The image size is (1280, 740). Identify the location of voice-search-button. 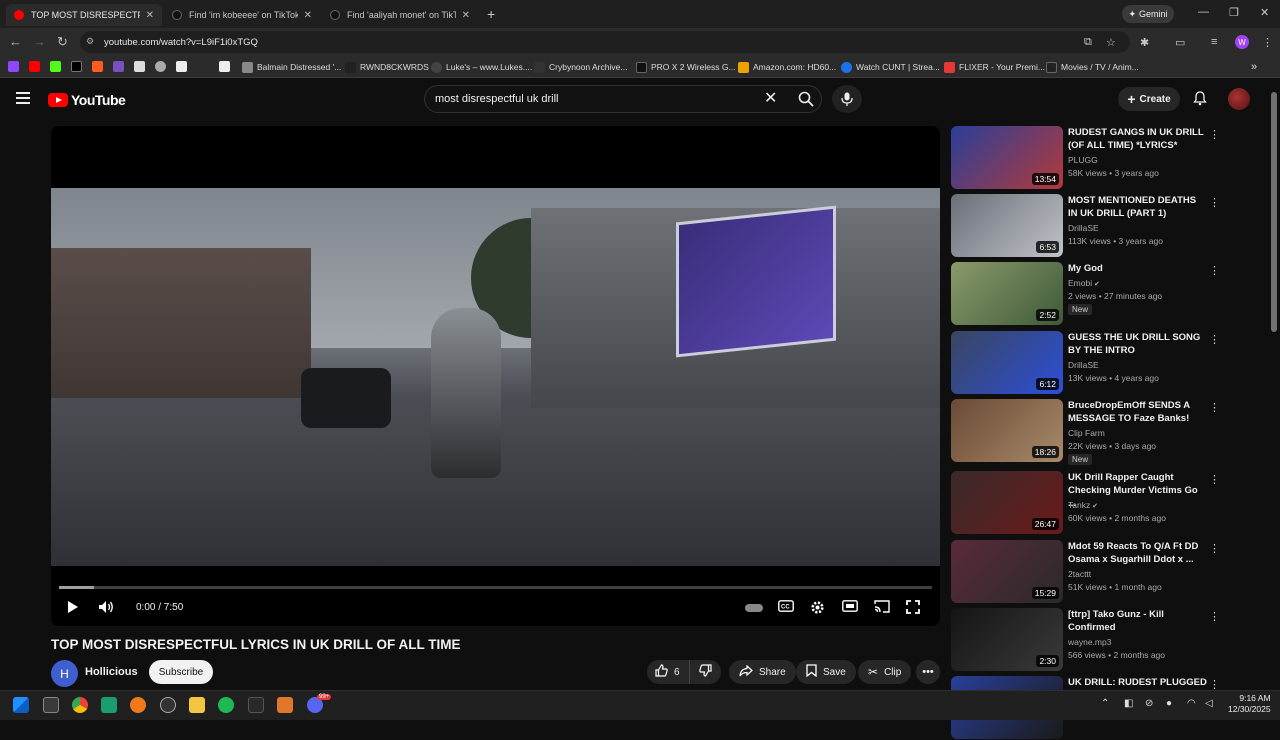
(847, 99).